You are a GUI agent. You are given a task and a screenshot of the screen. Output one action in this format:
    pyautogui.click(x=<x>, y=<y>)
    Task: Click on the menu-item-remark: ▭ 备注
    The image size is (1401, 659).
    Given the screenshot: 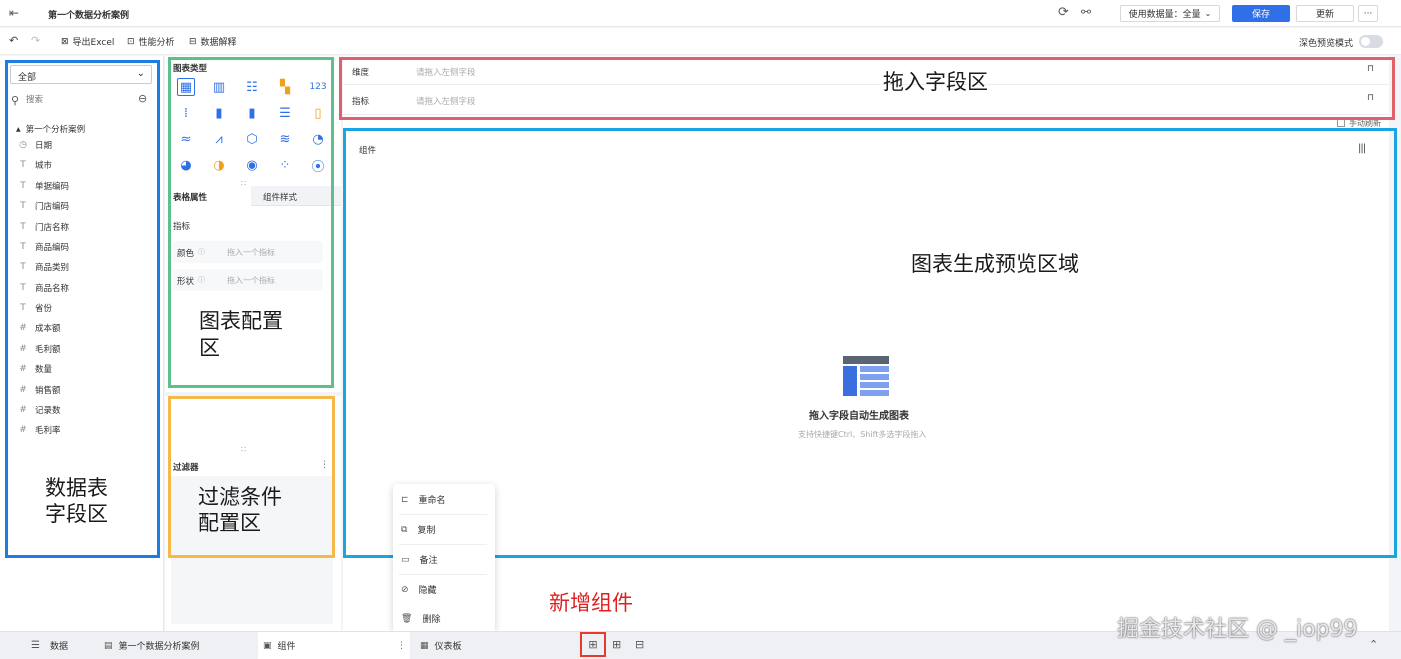 What is the action you would take?
    pyautogui.click(x=419, y=560)
    